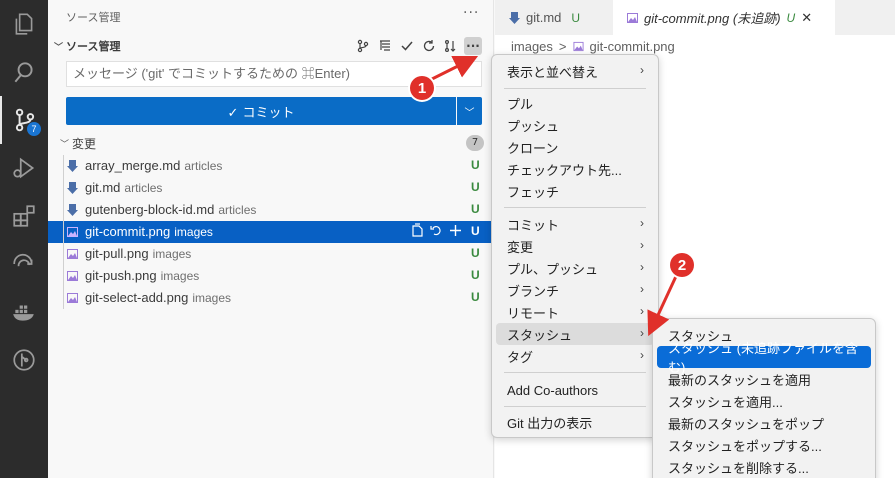 The image size is (895, 478). What do you see at coordinates (575, 290) in the screenshot?
I see `menu-item-branch: ブランチ ›` at bounding box center [575, 290].